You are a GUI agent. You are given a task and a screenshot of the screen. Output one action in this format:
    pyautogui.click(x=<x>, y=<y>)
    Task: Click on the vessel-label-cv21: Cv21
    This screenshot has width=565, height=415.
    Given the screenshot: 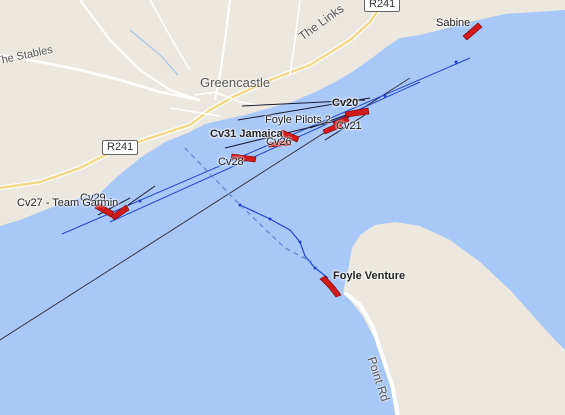 What is the action you would take?
    pyautogui.click(x=349, y=126)
    